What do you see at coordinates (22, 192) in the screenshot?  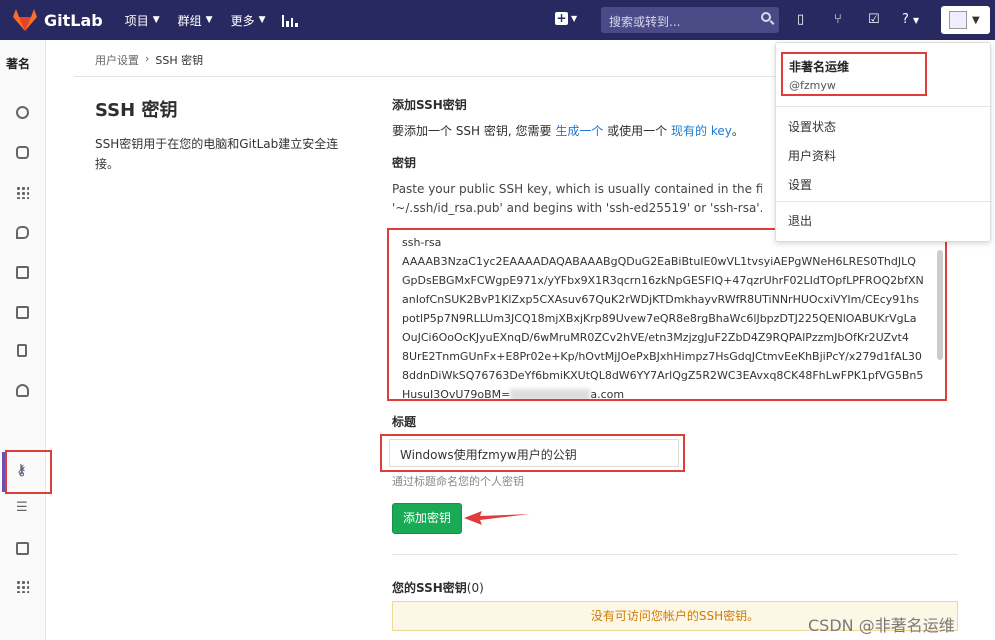 I see `applications-icon` at bounding box center [22, 192].